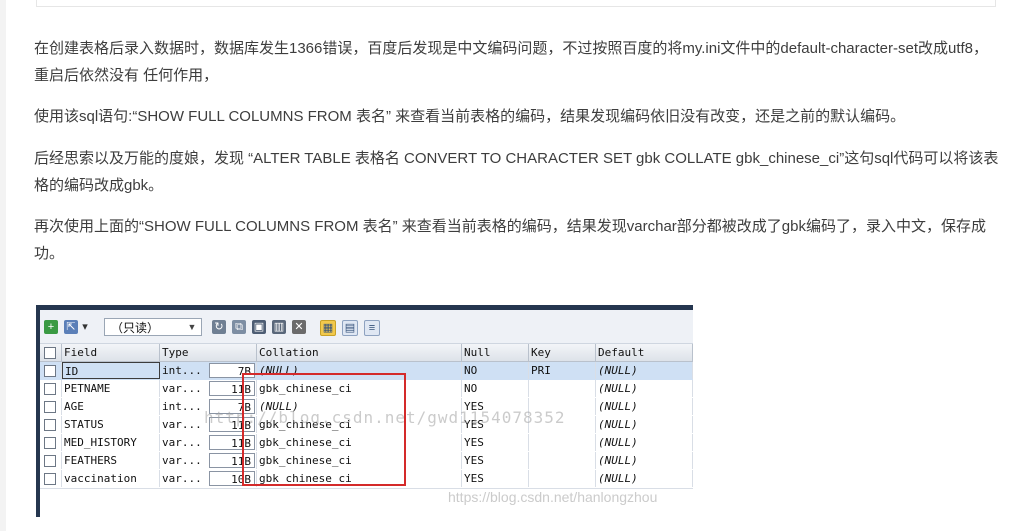 The image size is (1014, 531). Describe the element at coordinates (516, 3) in the screenshot. I see `top-card-edge` at that location.